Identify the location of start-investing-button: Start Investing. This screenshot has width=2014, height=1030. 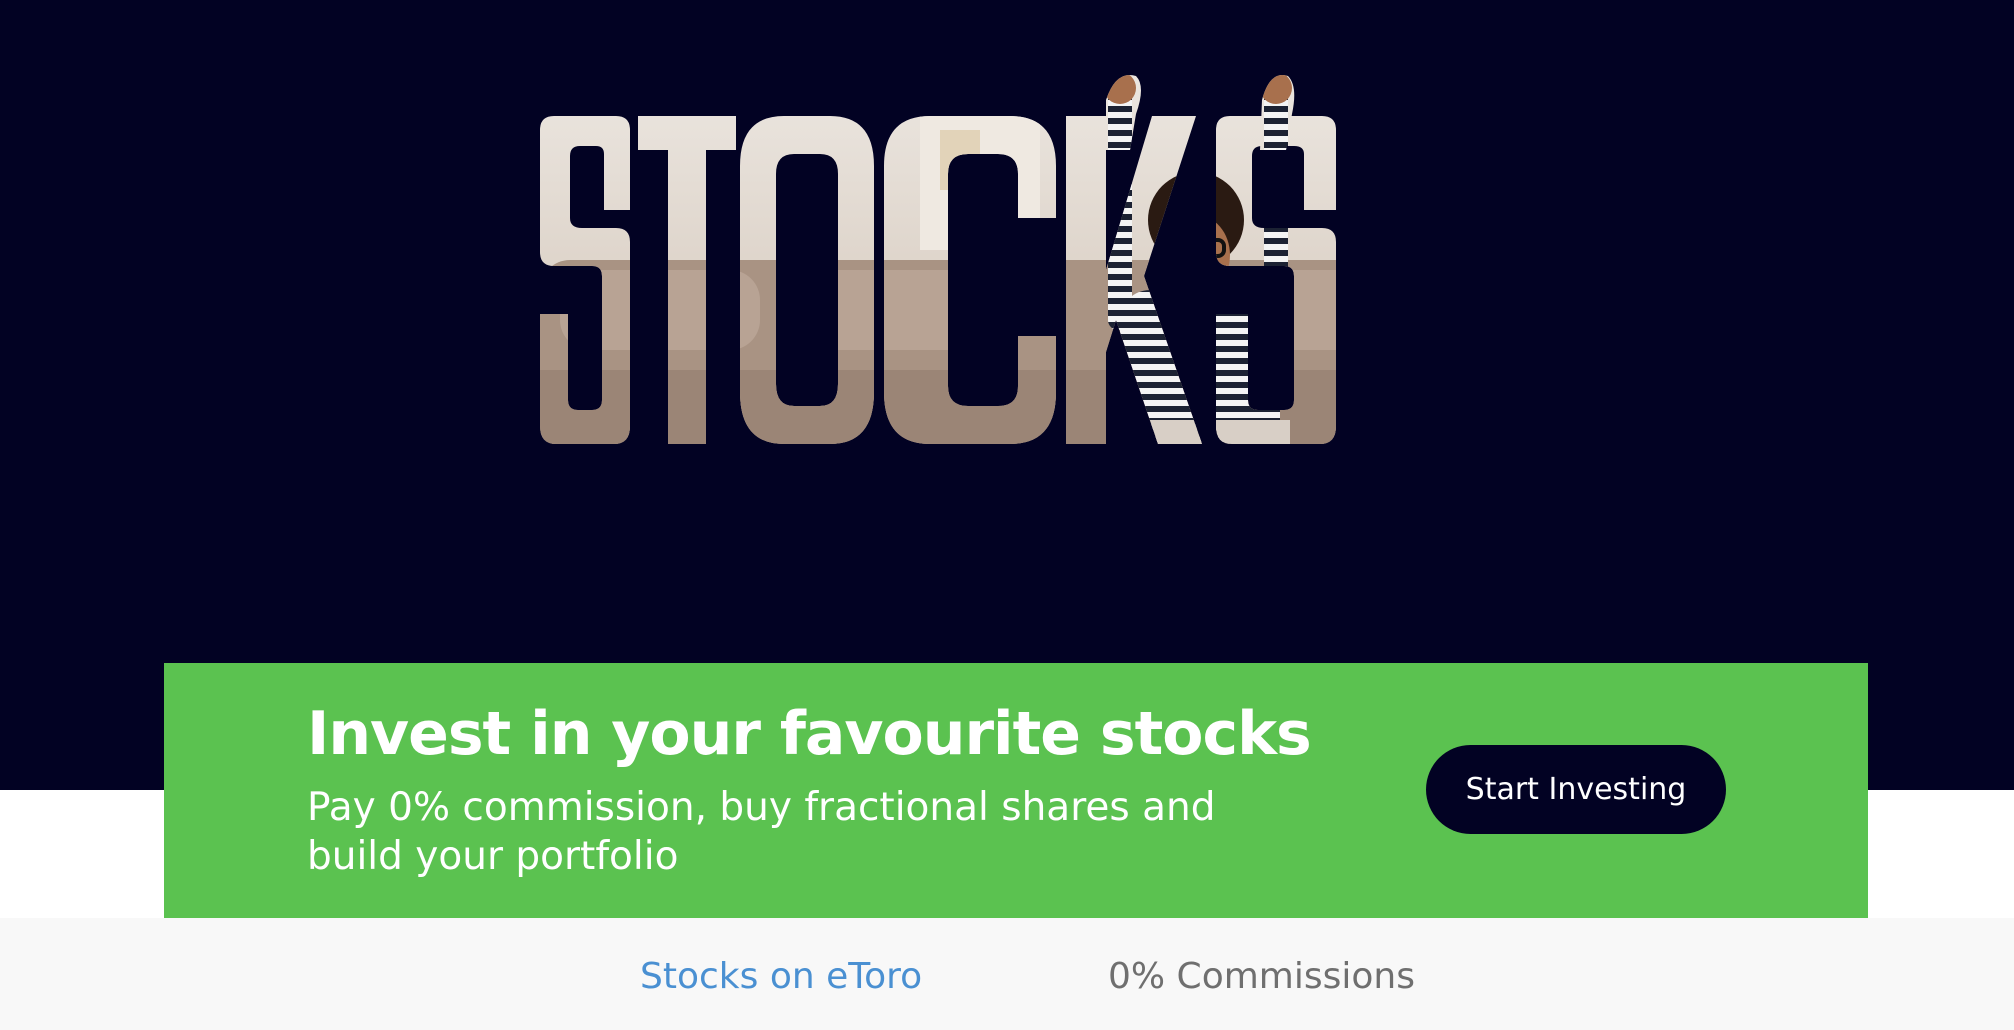
(1576, 789).